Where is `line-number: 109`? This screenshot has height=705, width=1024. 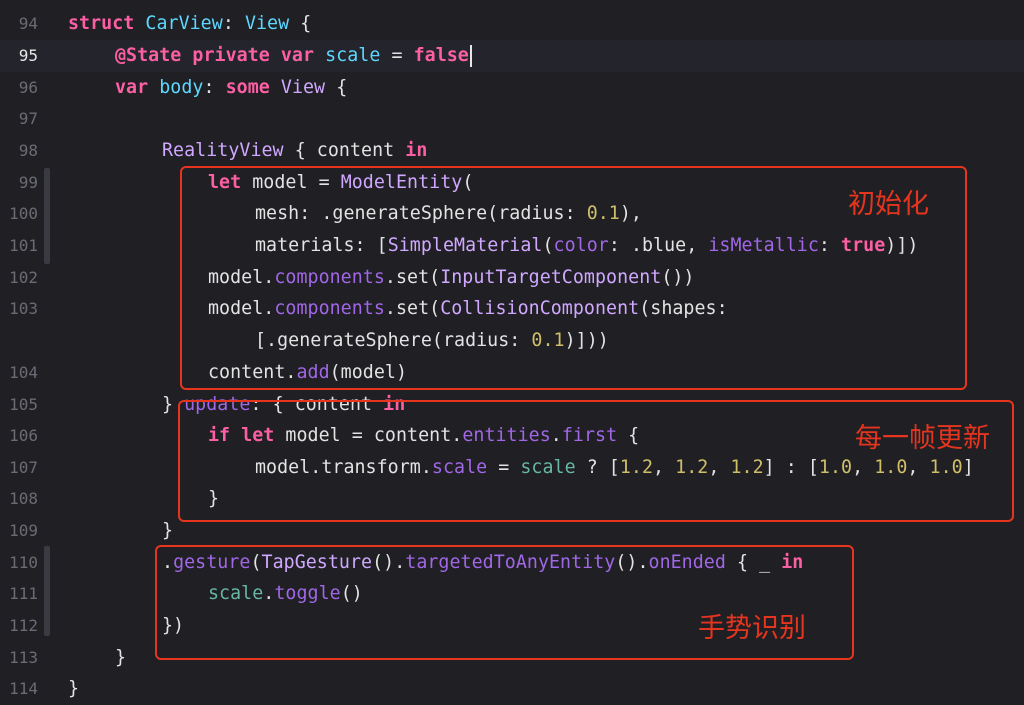
line-number: 109 is located at coordinates (23, 531).